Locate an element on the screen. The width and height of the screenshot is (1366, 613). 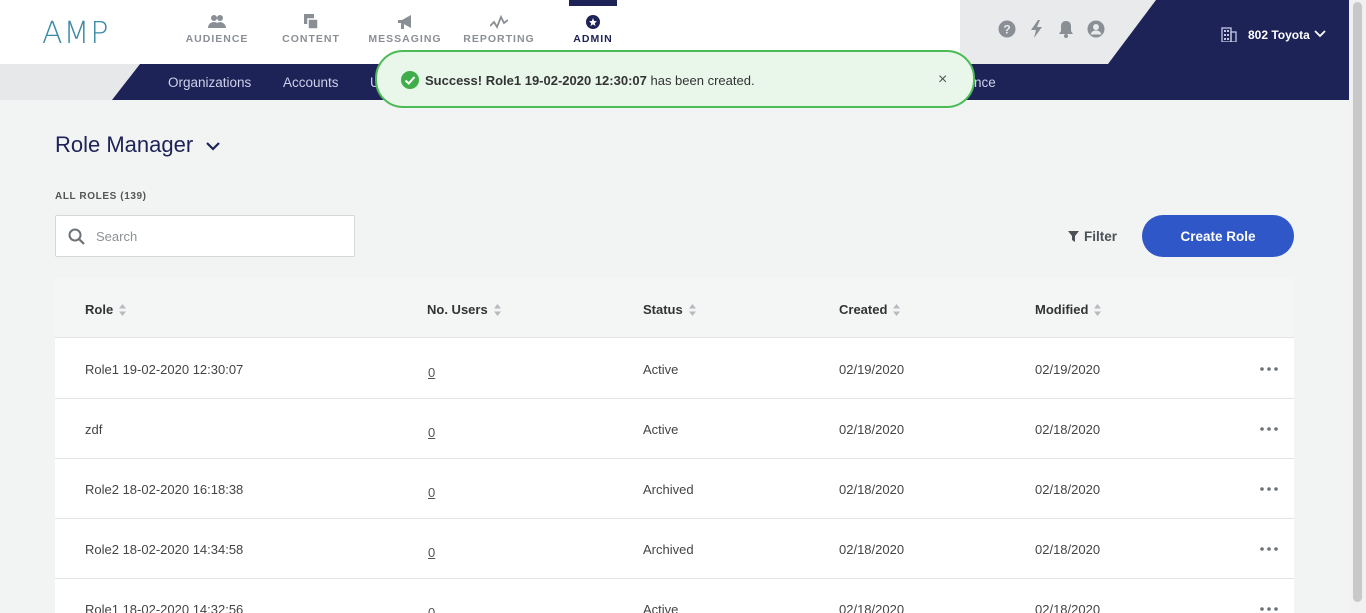
nav-messaging-label: MESSAGING is located at coordinates (405, 39).